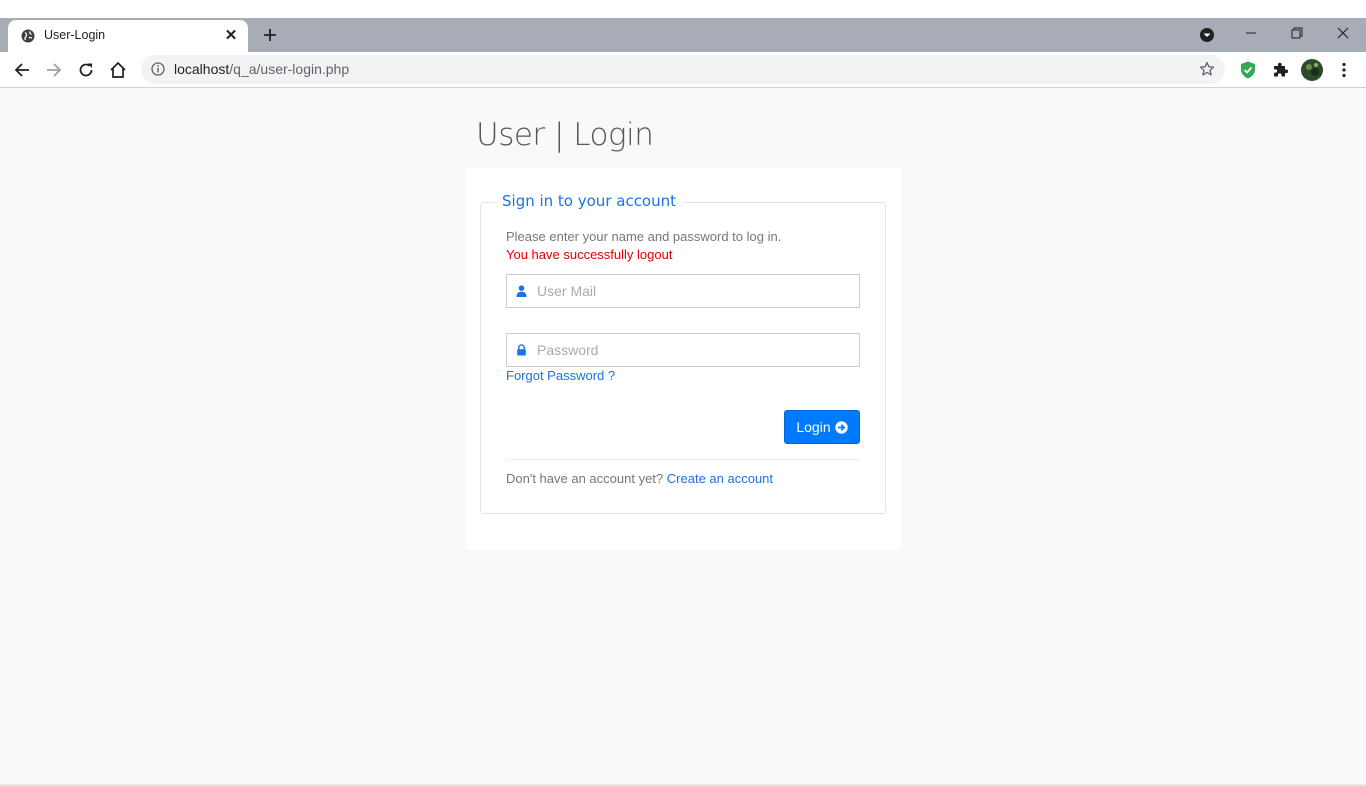 The image size is (1366, 786). What do you see at coordinates (683, 9) in the screenshot?
I see `screen-top-strip` at bounding box center [683, 9].